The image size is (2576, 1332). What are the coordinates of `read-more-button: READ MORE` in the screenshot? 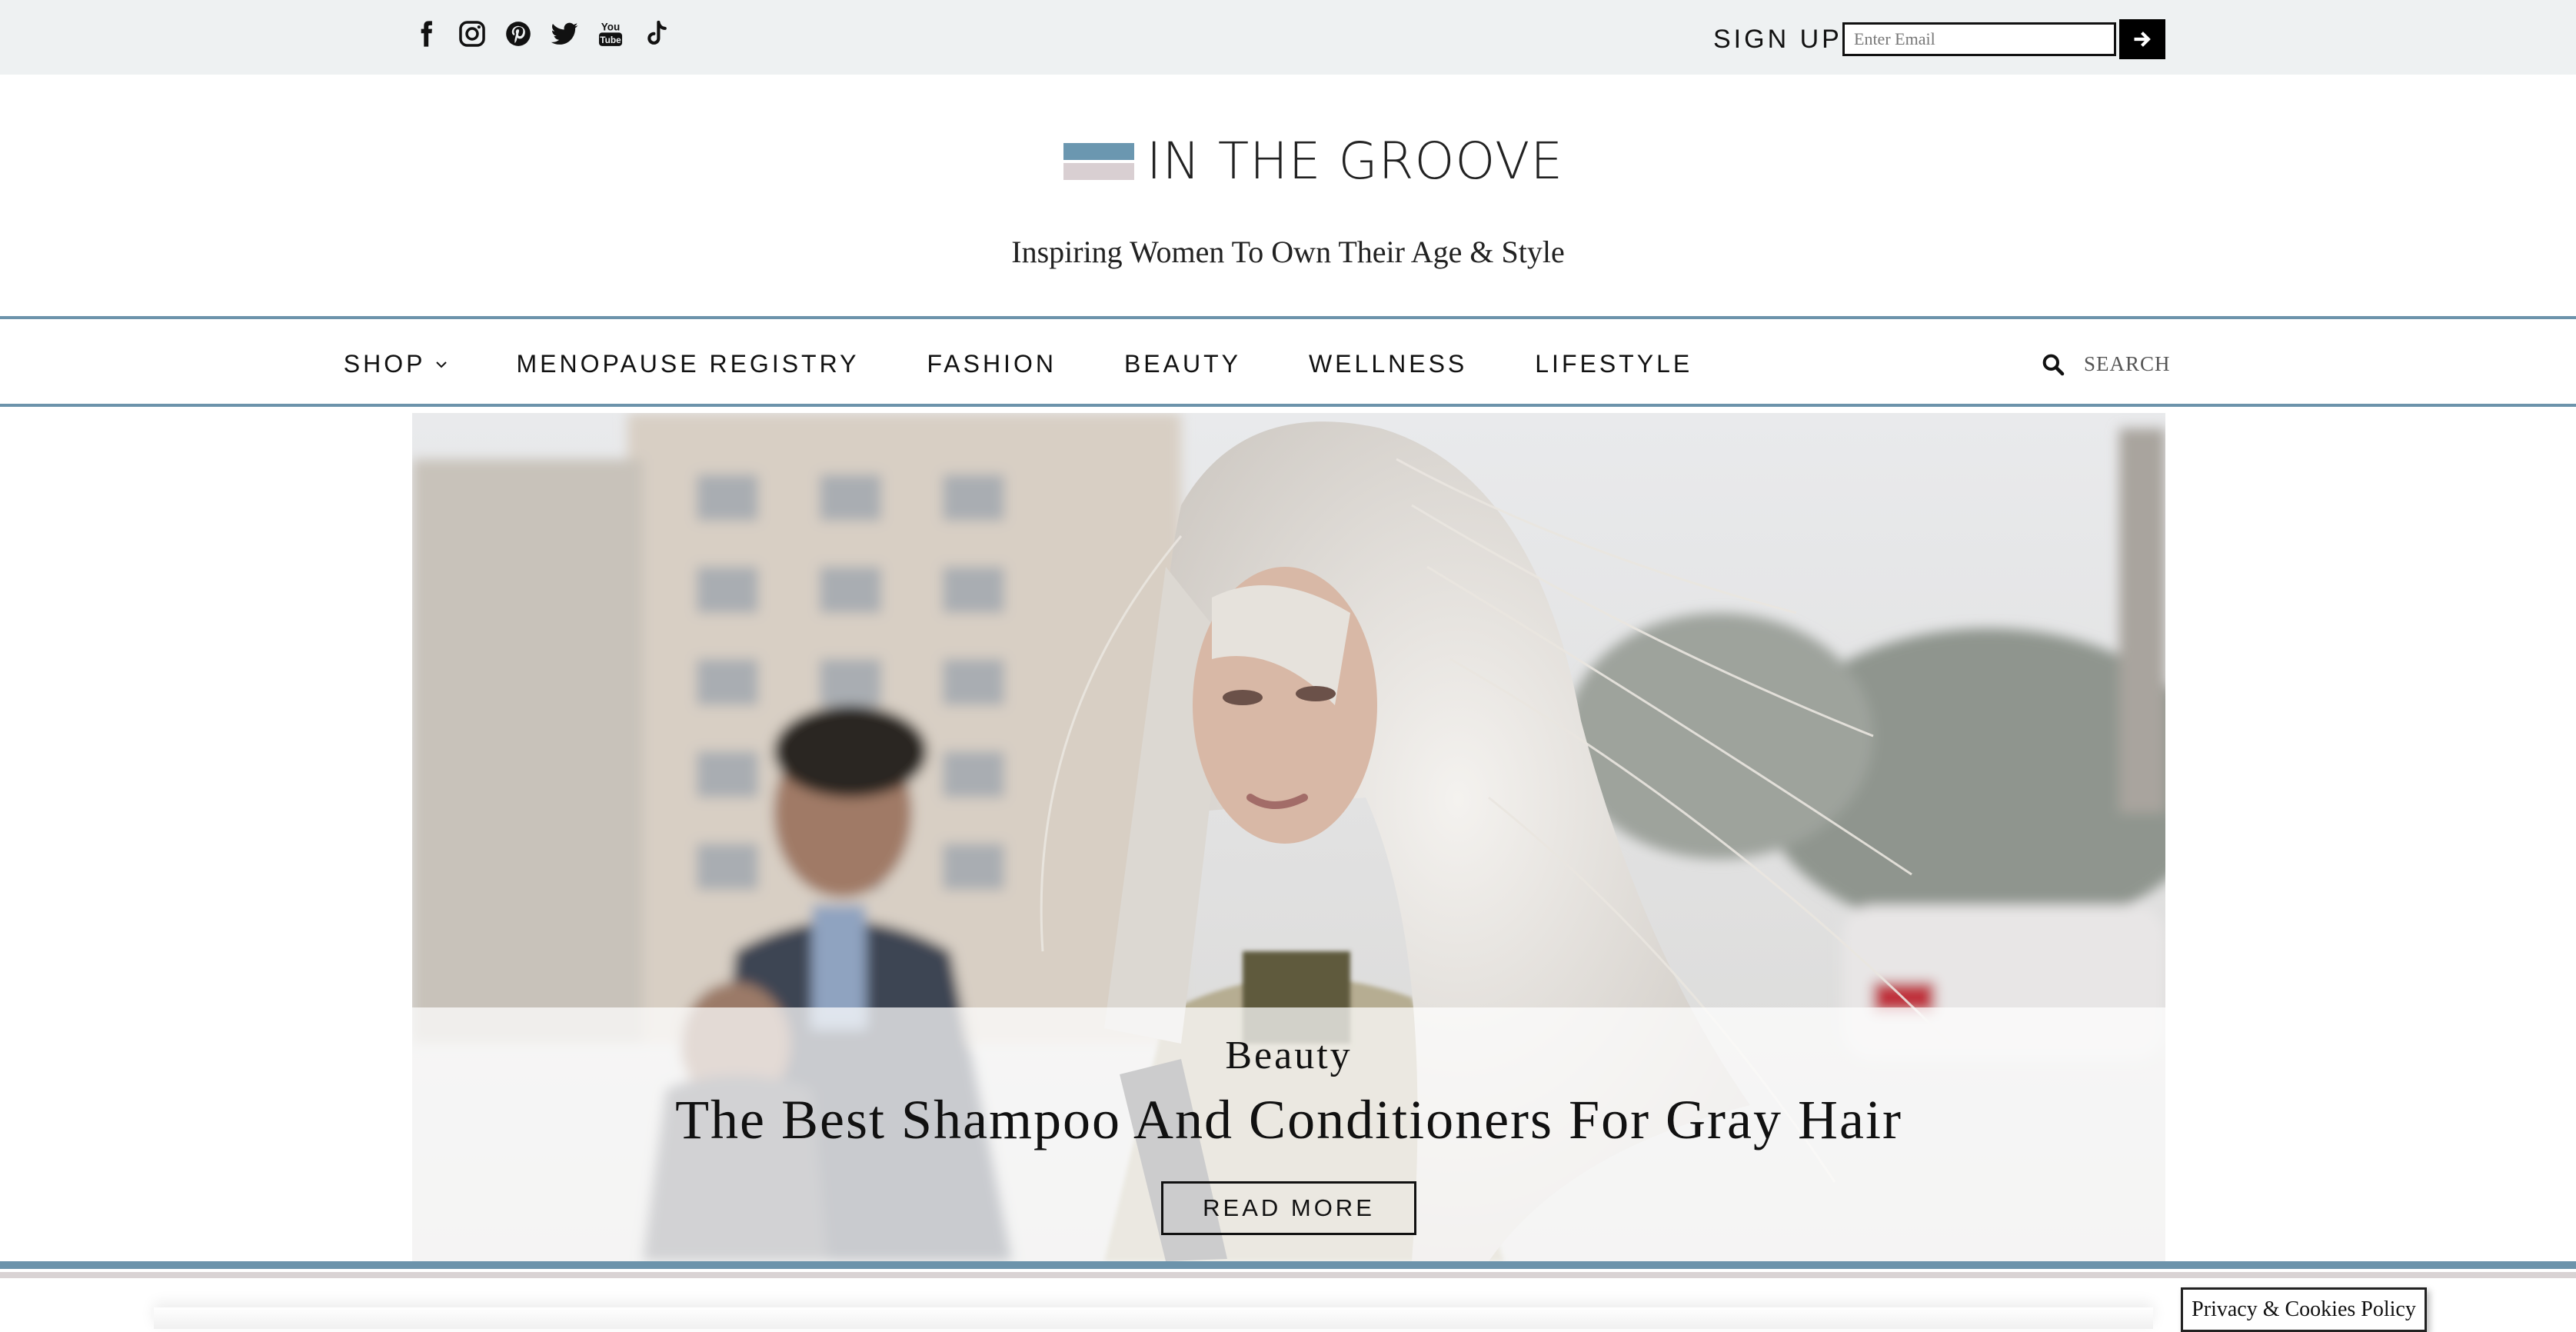 It's located at (1288, 1208).